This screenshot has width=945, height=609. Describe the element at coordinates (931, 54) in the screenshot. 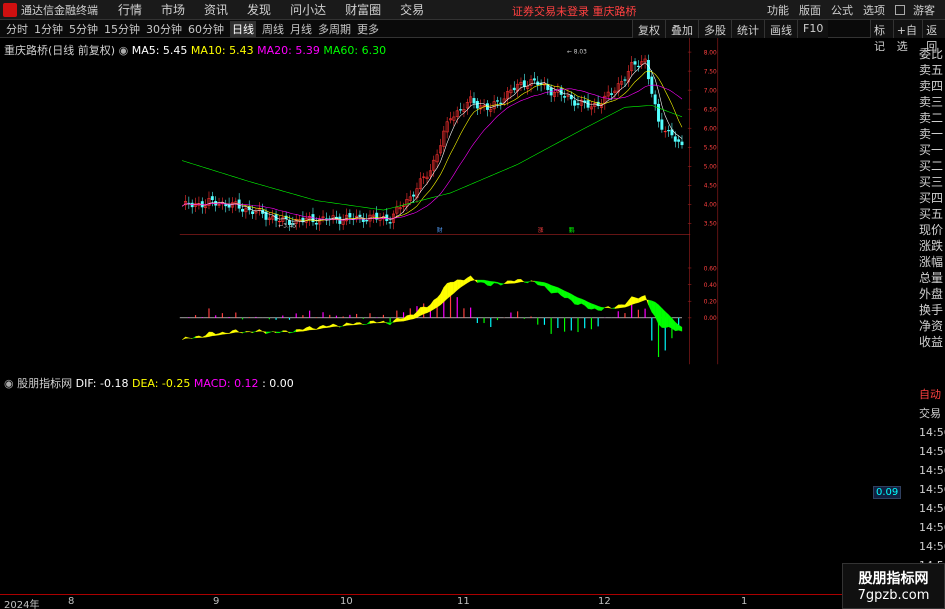

I see `side-label: 委比` at that location.